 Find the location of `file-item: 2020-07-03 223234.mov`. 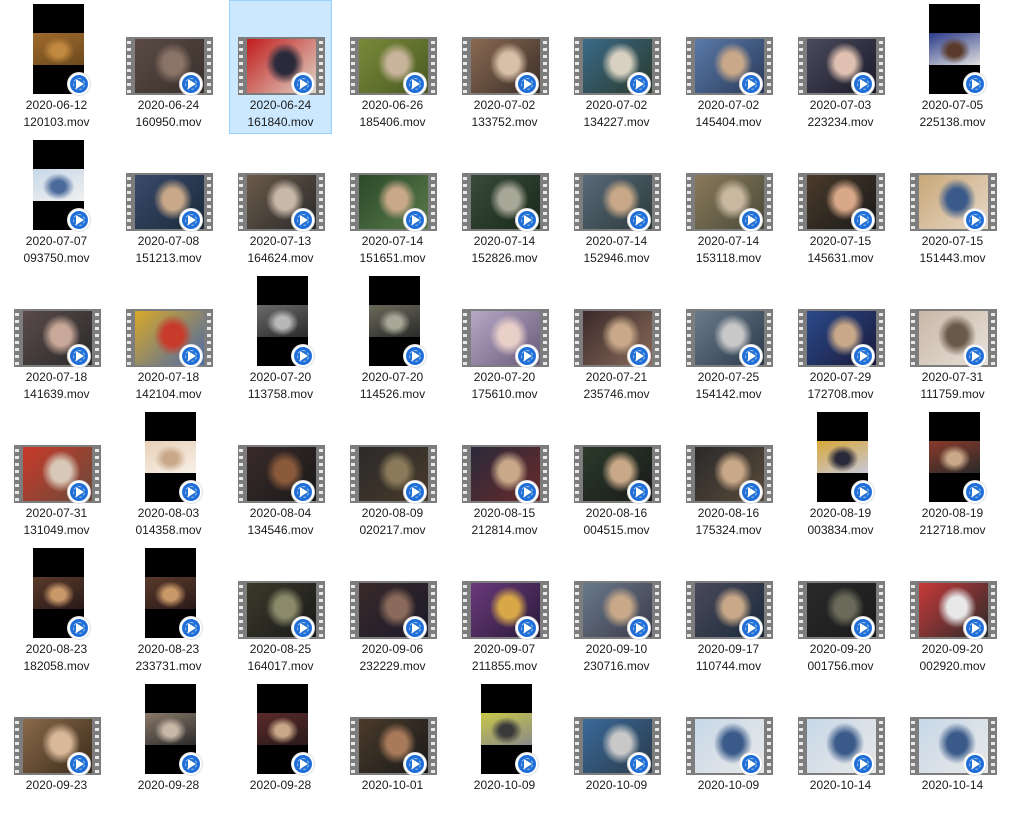

file-item: 2020-07-03 223234.mov is located at coordinates (840, 67).